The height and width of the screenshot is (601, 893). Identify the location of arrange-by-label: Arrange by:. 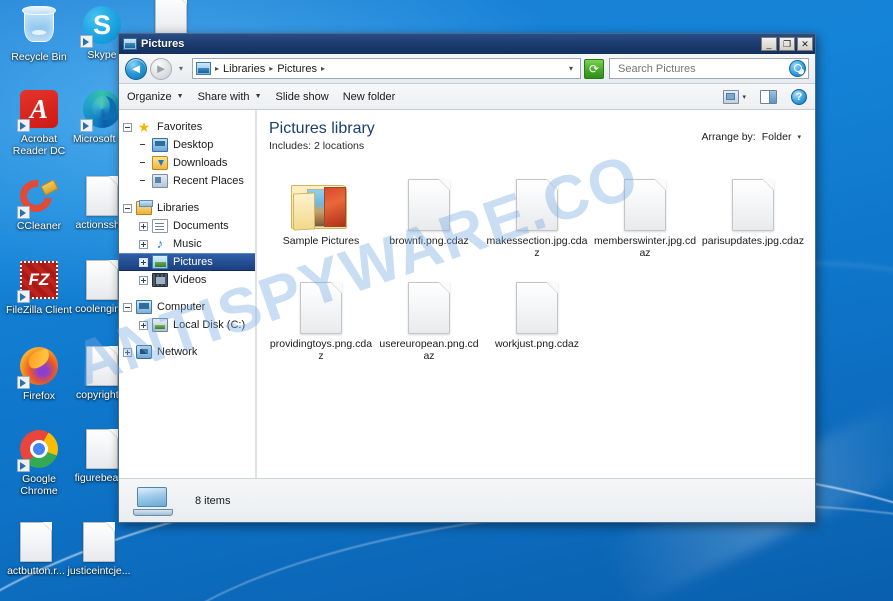
(728, 137).